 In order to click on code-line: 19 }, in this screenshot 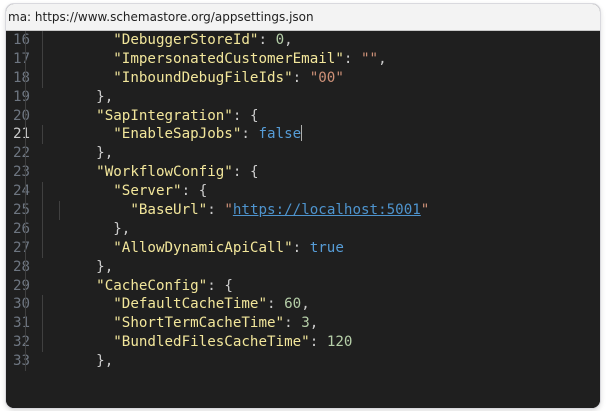, I will do `click(303, 97)`.